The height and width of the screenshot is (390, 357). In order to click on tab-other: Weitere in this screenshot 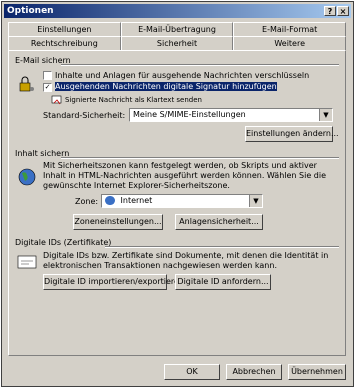, I will do `click(290, 43)`.